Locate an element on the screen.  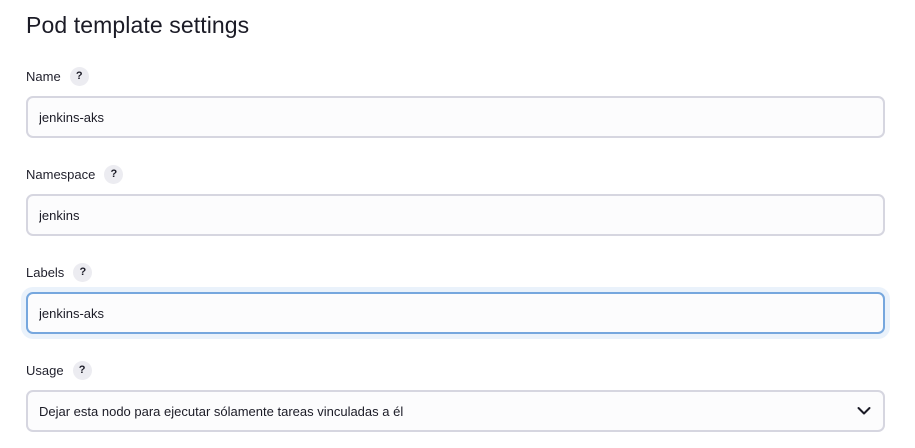
name-help-icon: ? is located at coordinates (79, 76).